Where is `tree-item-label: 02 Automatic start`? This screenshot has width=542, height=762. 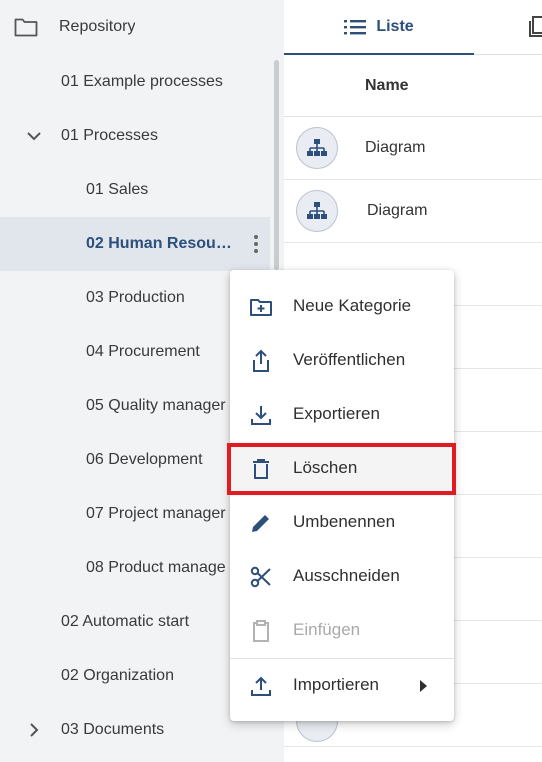 tree-item-label: 02 Automatic start is located at coordinates (125, 621).